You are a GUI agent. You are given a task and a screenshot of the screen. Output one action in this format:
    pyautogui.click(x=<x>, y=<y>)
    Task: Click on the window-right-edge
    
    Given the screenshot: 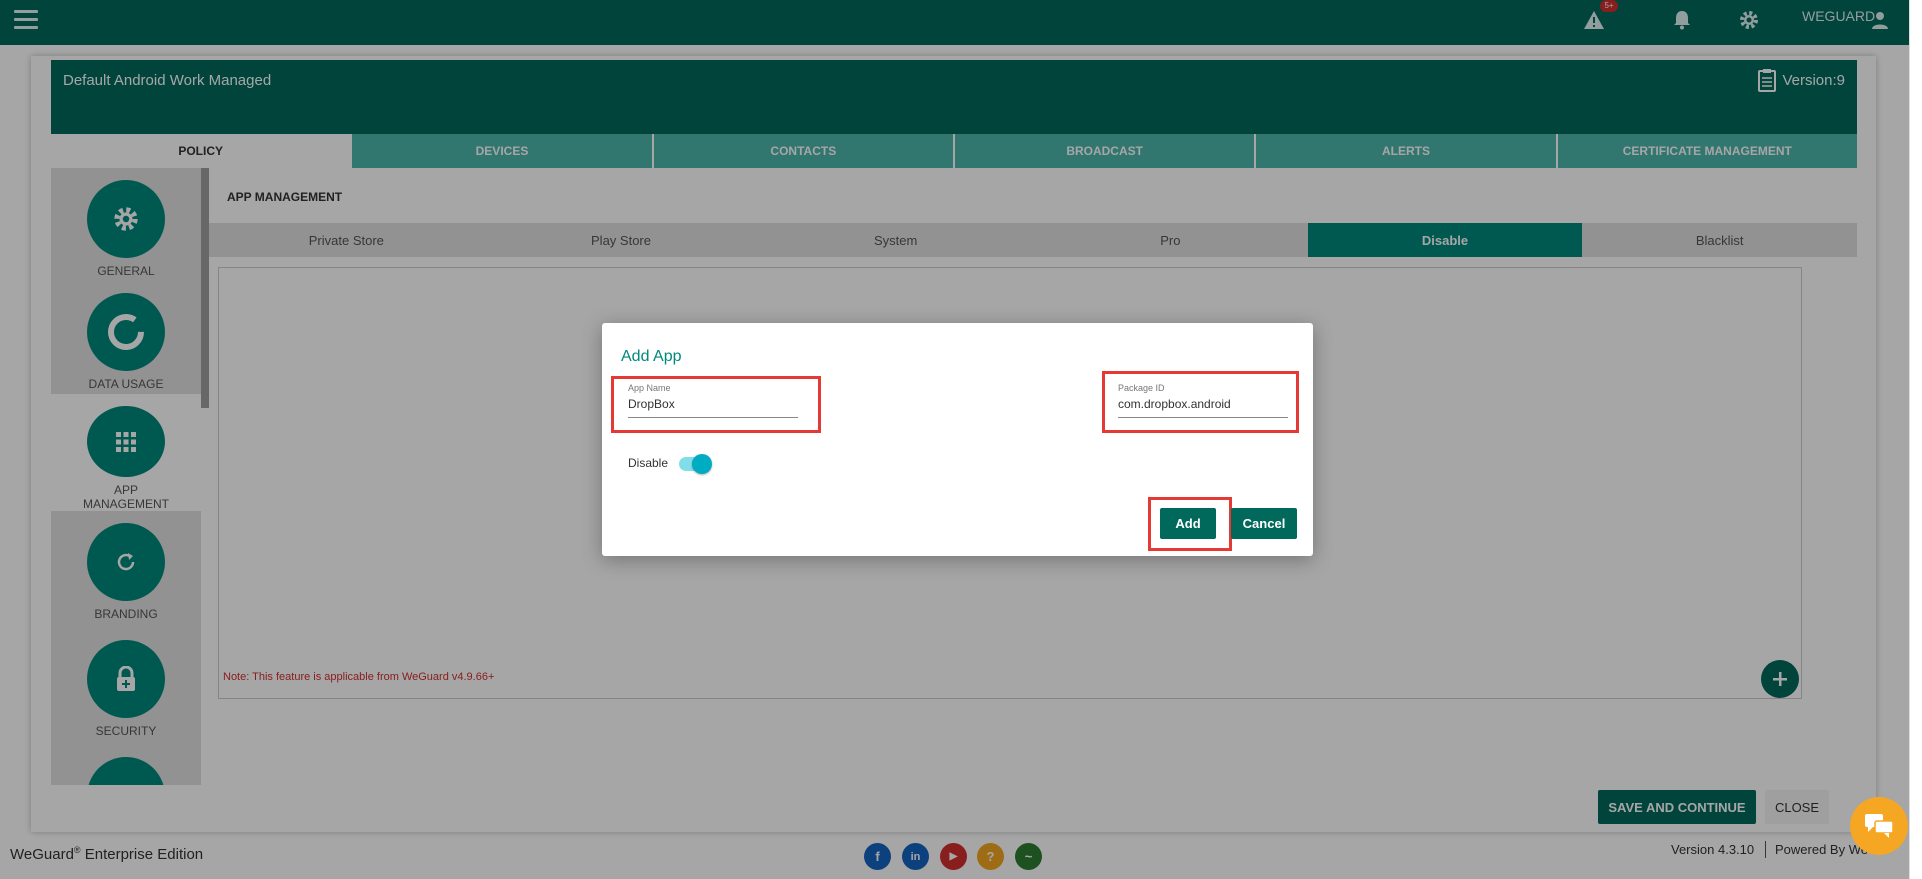 What is the action you would take?
    pyautogui.click(x=1915, y=439)
    